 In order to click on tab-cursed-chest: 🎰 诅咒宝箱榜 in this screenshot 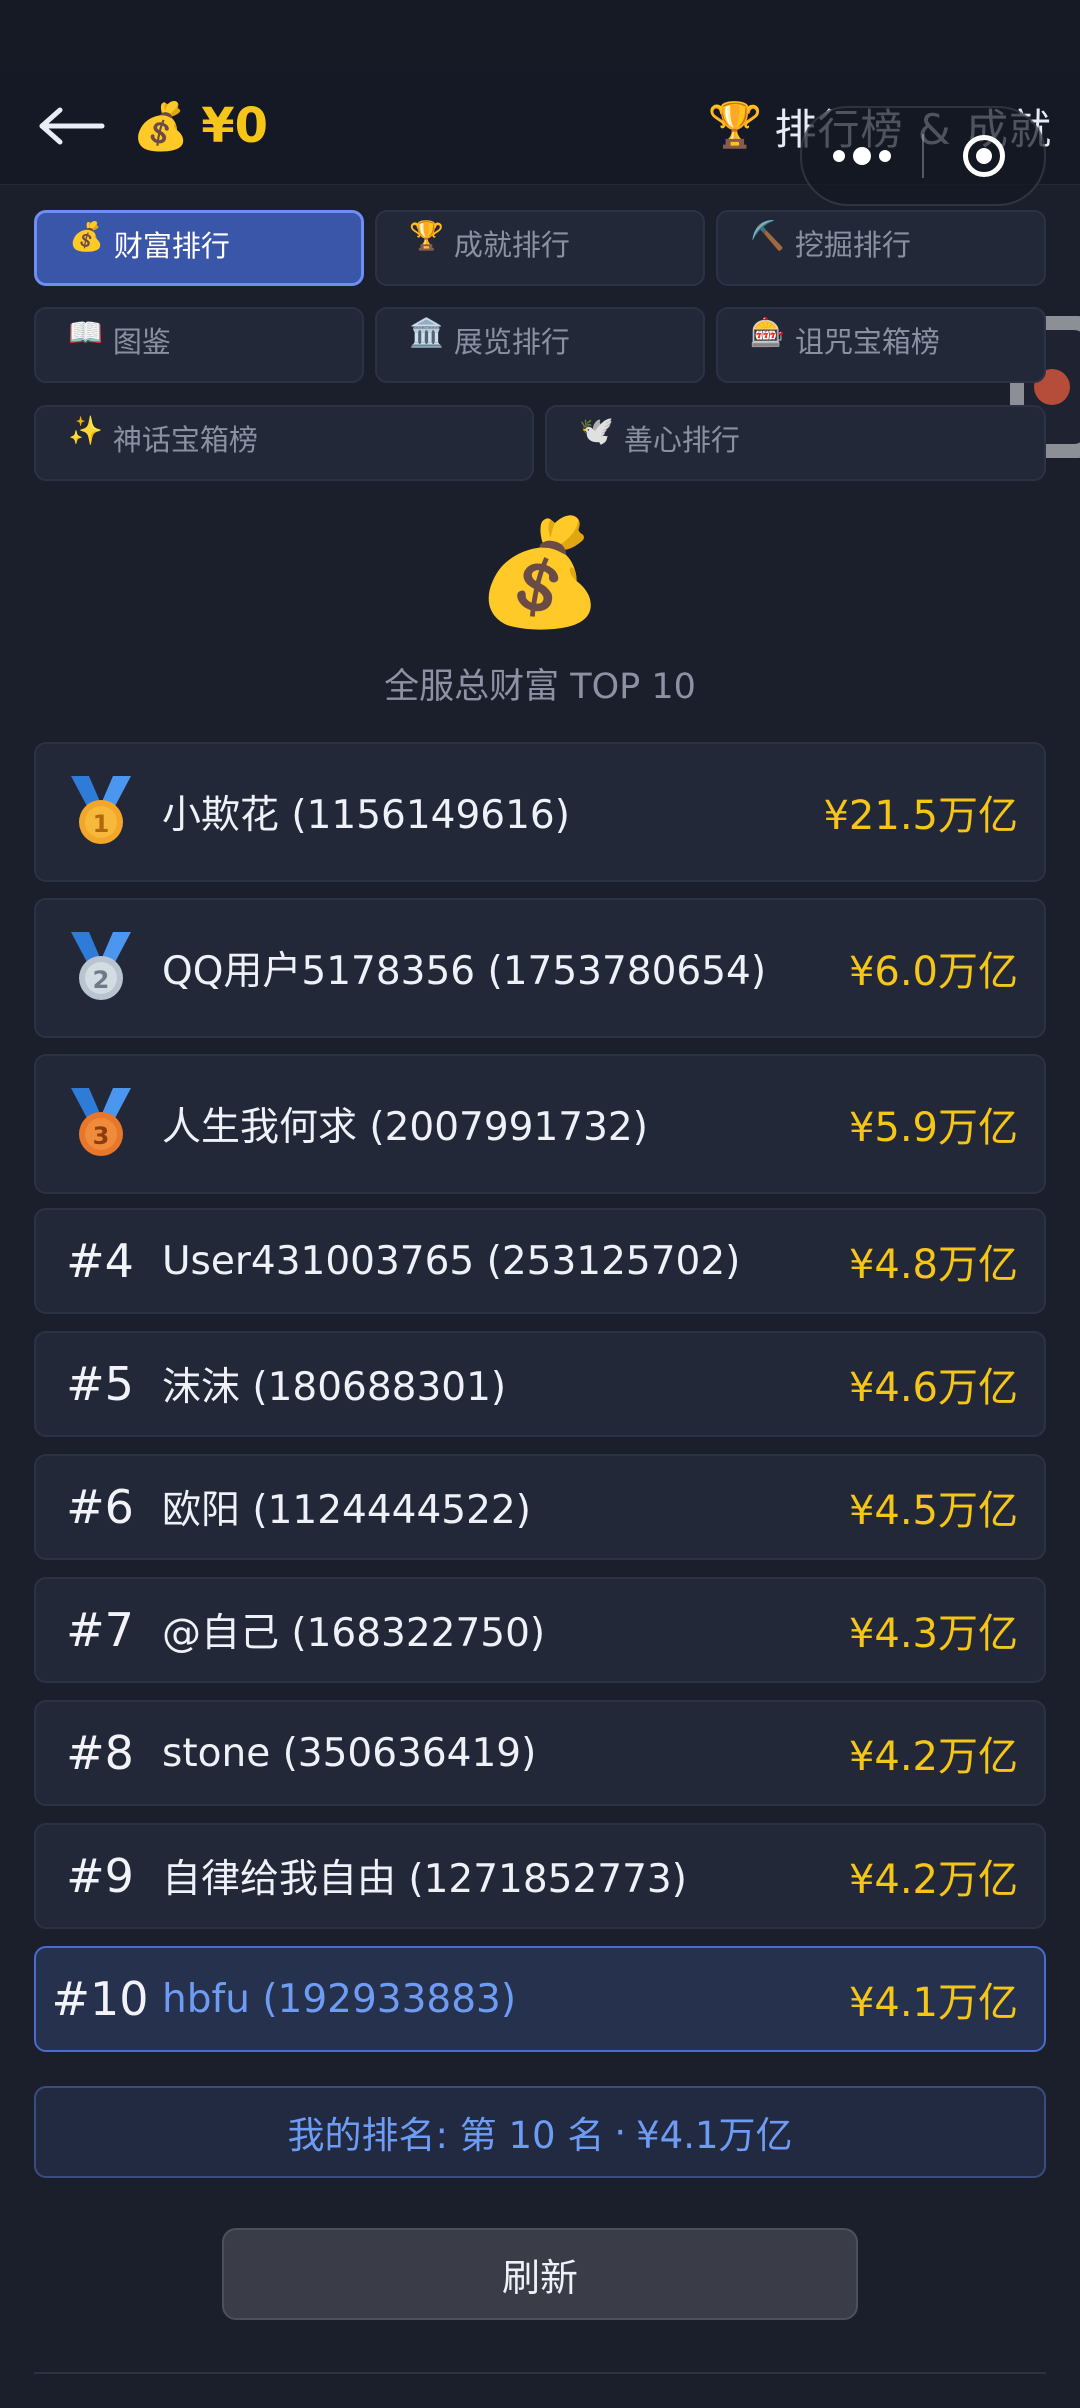, I will do `click(881, 345)`.